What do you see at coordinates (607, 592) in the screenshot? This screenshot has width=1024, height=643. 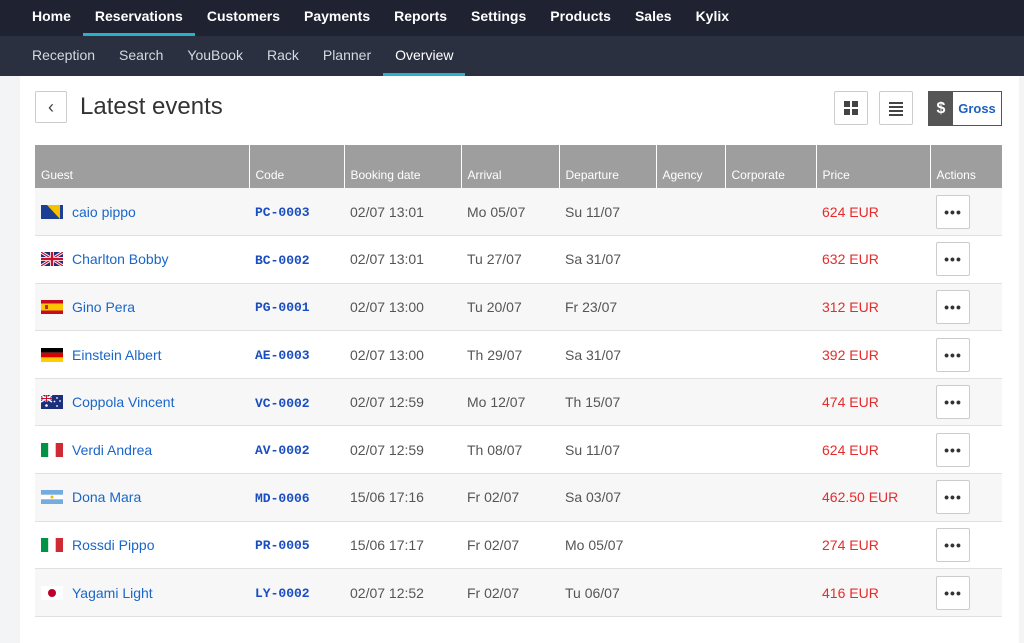 I see `departure-cell: Tu 06/07` at bounding box center [607, 592].